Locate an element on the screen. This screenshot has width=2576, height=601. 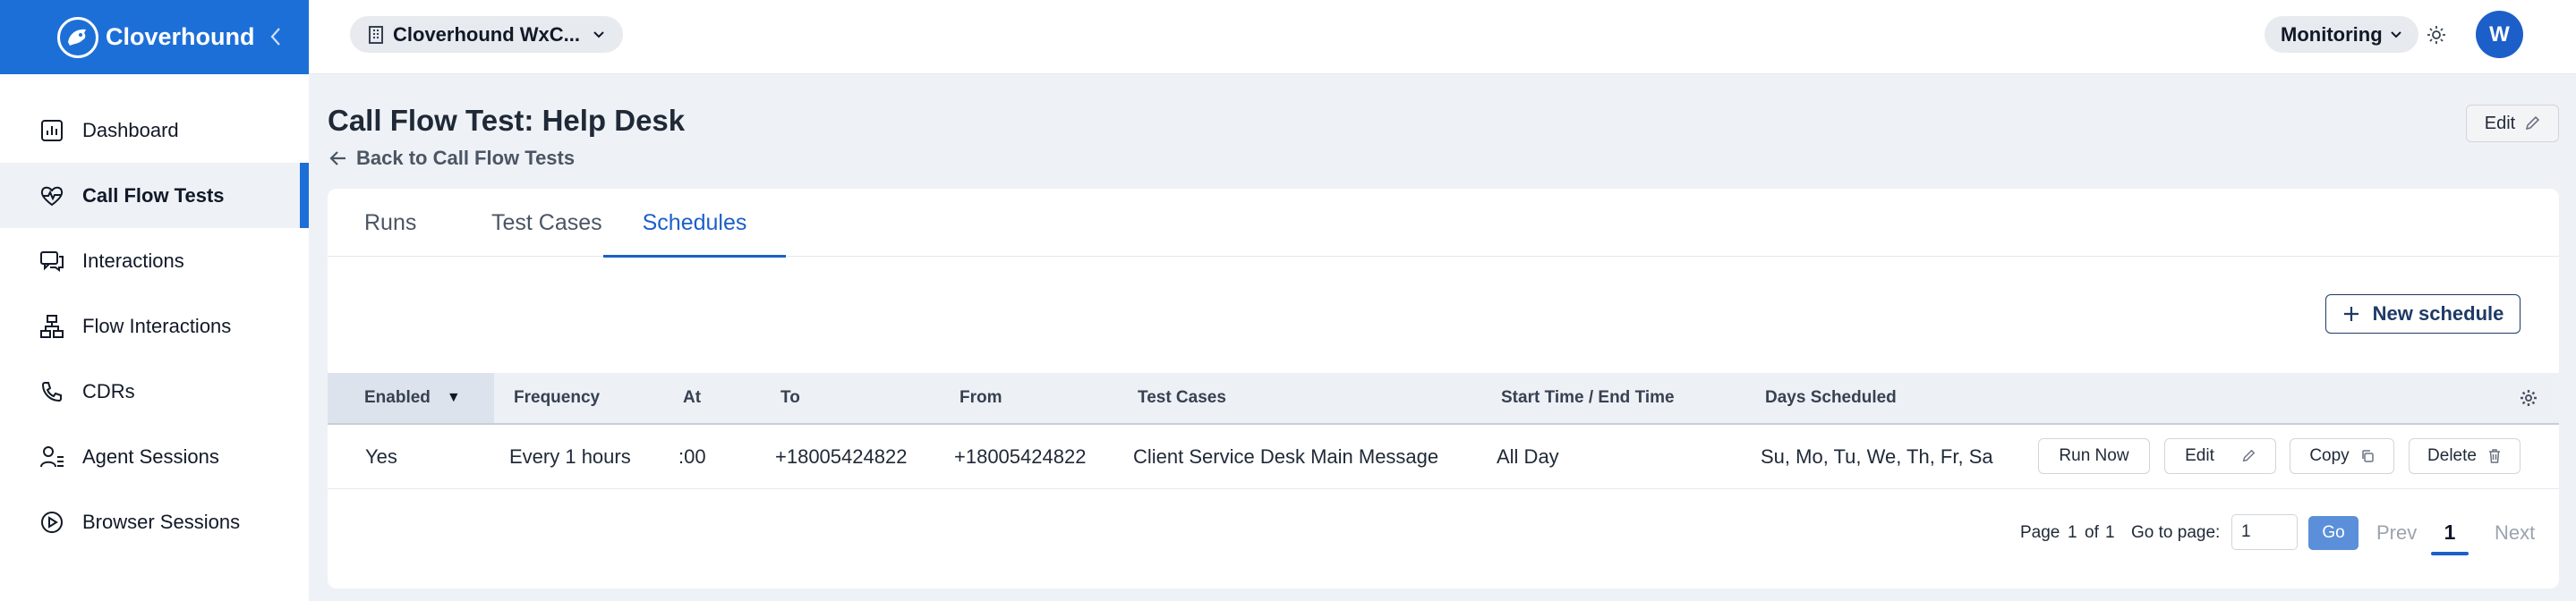
sidebar-item-dashboard: Dashboard is located at coordinates (154, 130).